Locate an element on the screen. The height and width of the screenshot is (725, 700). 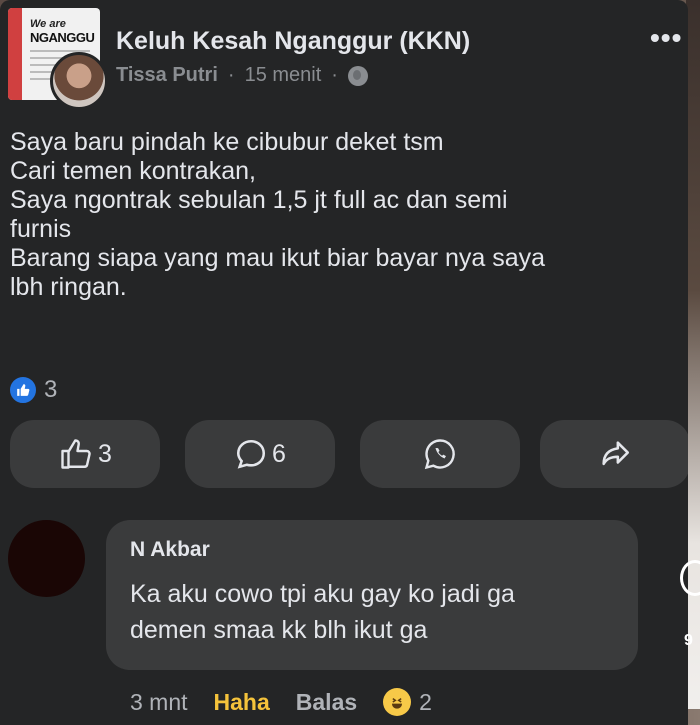
commenter-avatar is located at coordinates (46, 558).